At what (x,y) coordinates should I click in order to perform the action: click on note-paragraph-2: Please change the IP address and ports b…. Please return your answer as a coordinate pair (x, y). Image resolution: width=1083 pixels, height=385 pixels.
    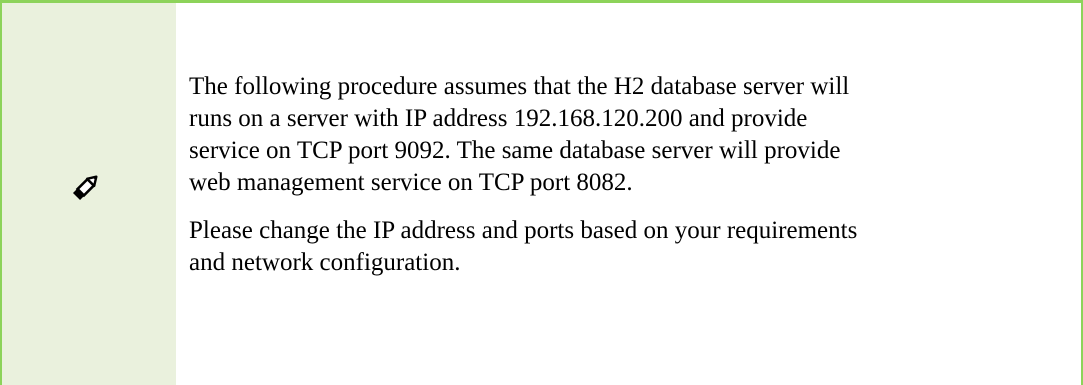
    Looking at the image, I should click on (615, 247).